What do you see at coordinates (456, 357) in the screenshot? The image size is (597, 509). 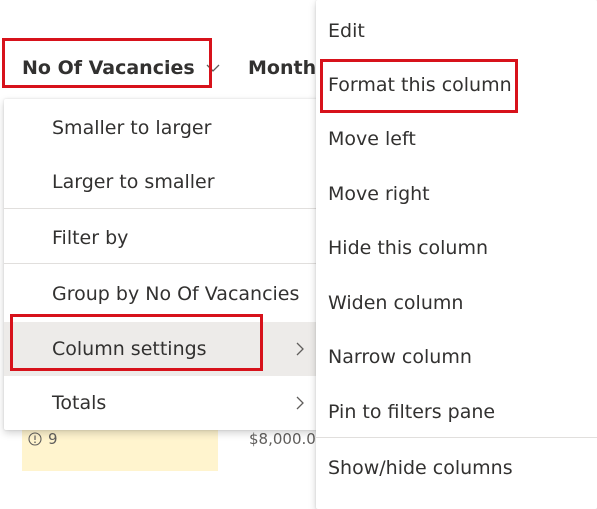 I see `menu-item-narrow-column: Narrow column` at bounding box center [456, 357].